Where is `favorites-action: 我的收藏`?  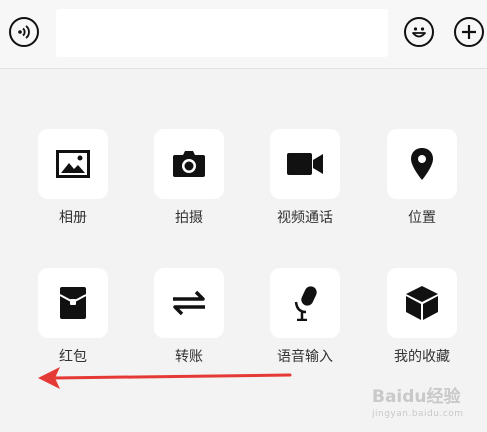 favorites-action: 我的收藏 is located at coordinates (422, 323).